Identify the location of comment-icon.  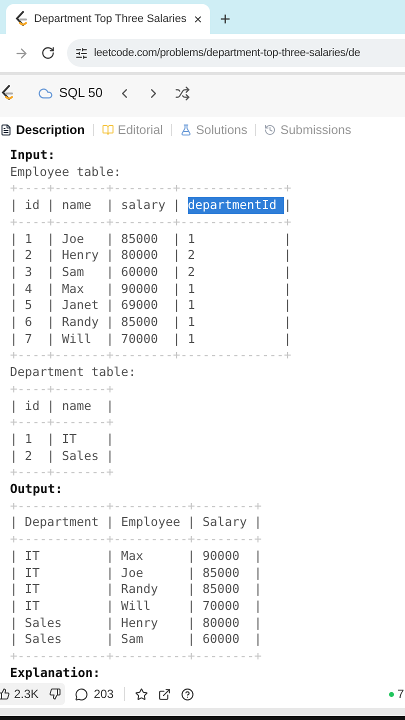
(81, 694).